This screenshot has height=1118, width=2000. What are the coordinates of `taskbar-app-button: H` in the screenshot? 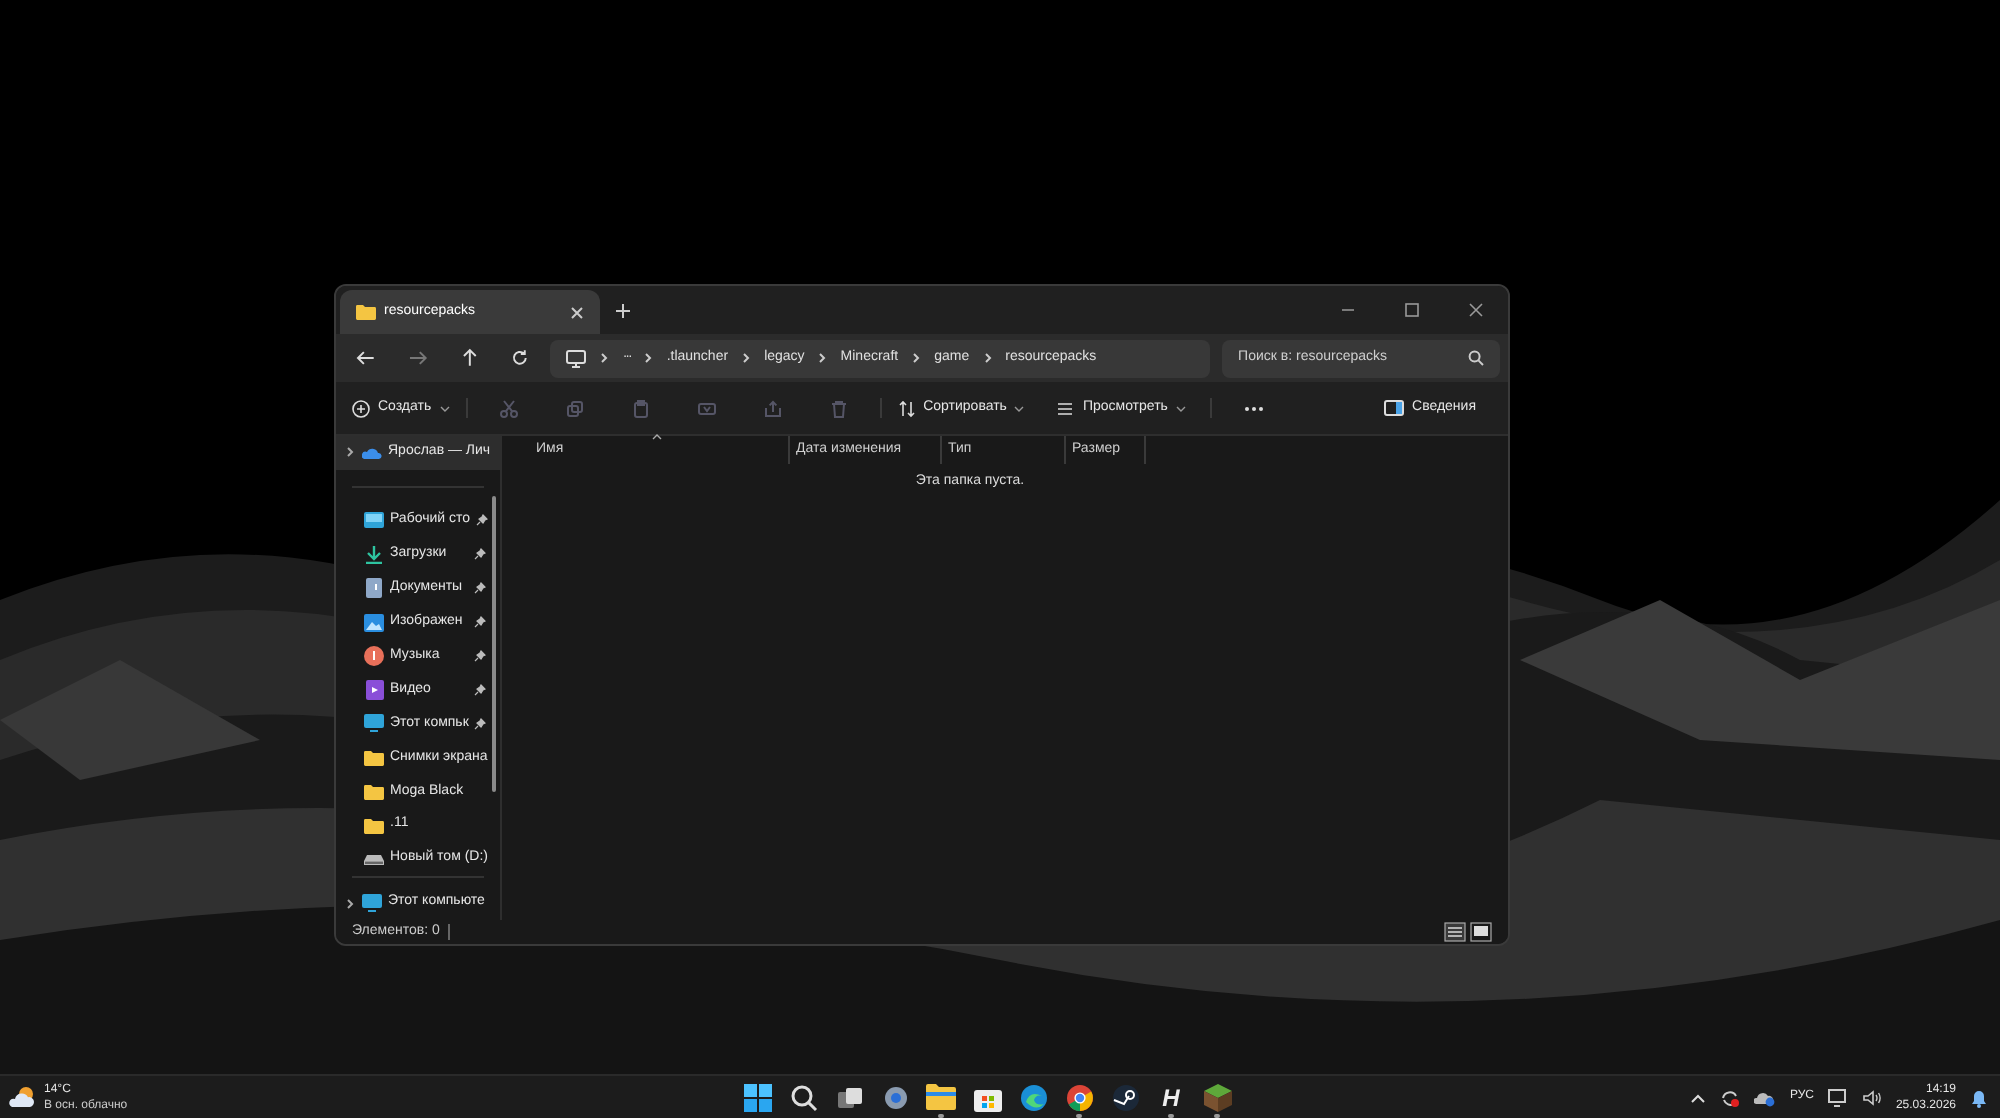 It's located at (1171, 1097).